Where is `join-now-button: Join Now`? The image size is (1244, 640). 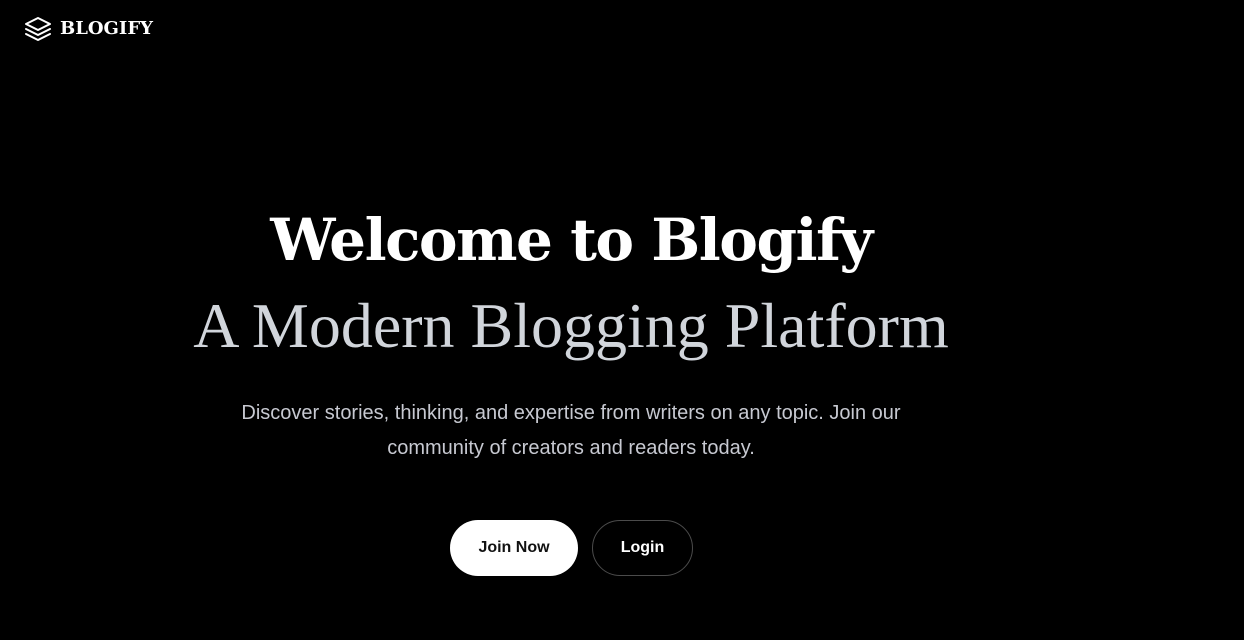
join-now-button: Join Now is located at coordinates (514, 548).